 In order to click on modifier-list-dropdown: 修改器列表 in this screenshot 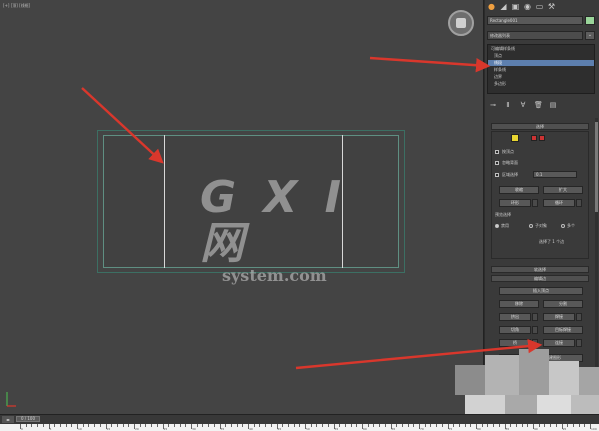, I will do `click(535, 35)`.